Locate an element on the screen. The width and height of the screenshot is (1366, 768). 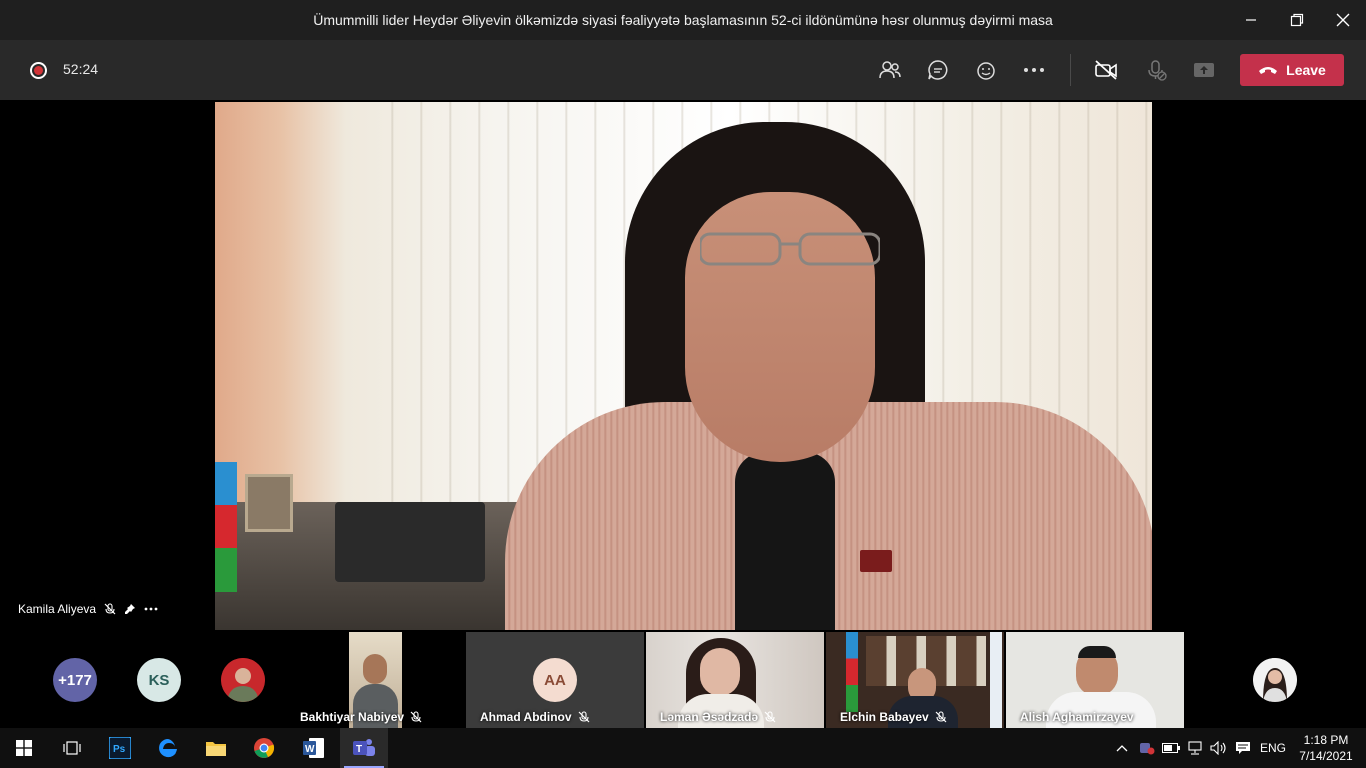
taskbar-app-word: W is located at coordinates (314, 748).